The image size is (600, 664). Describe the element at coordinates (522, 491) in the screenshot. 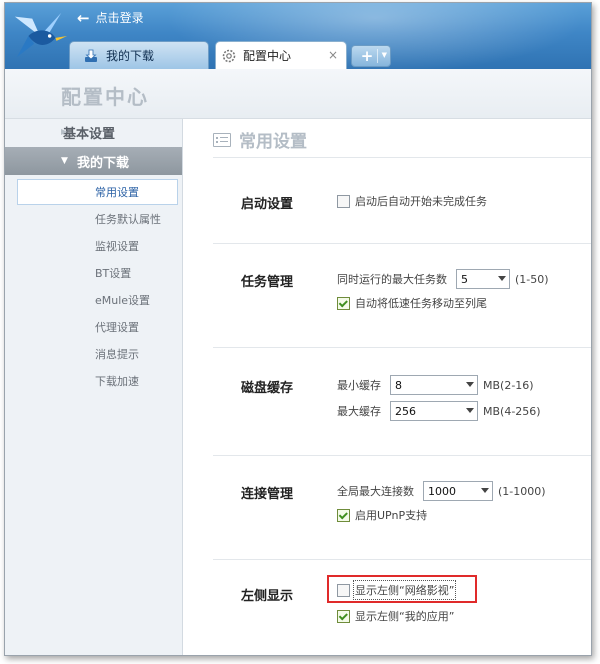

I see `max-conn-range: (1-1000)` at that location.